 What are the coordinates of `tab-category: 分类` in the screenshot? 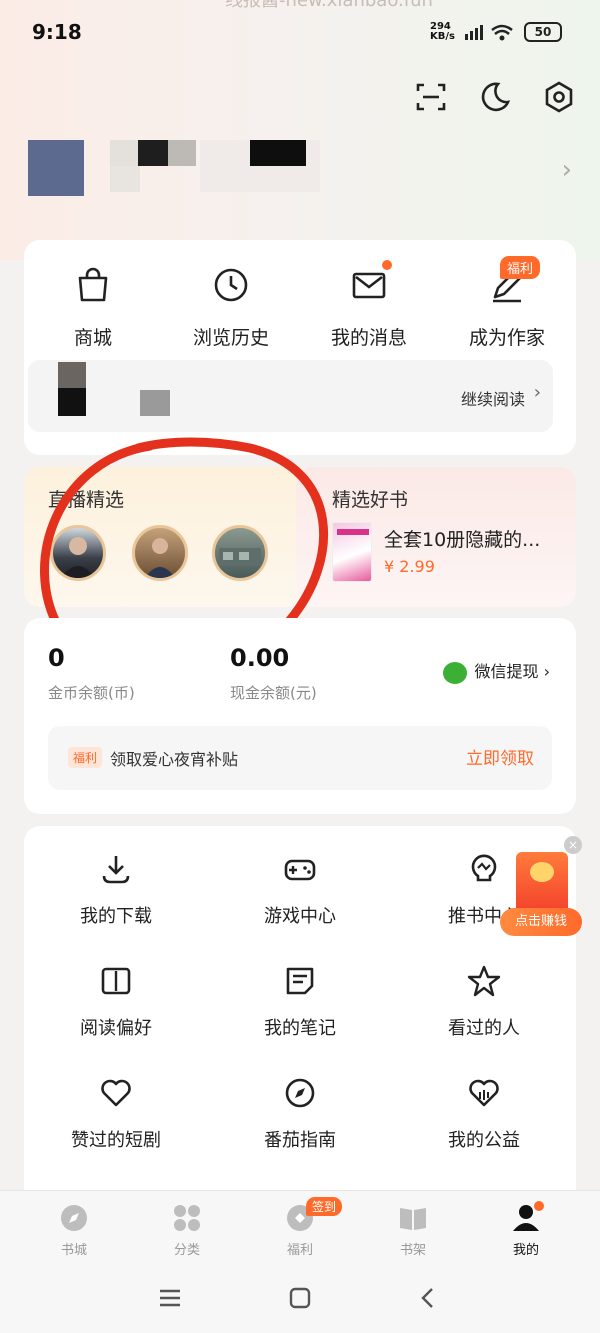 It's located at (187, 1230).